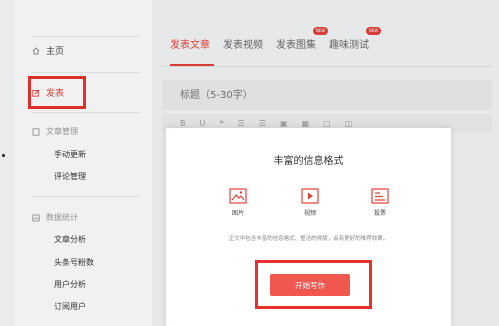  I want to click on feature-label: 视频, so click(309, 213).